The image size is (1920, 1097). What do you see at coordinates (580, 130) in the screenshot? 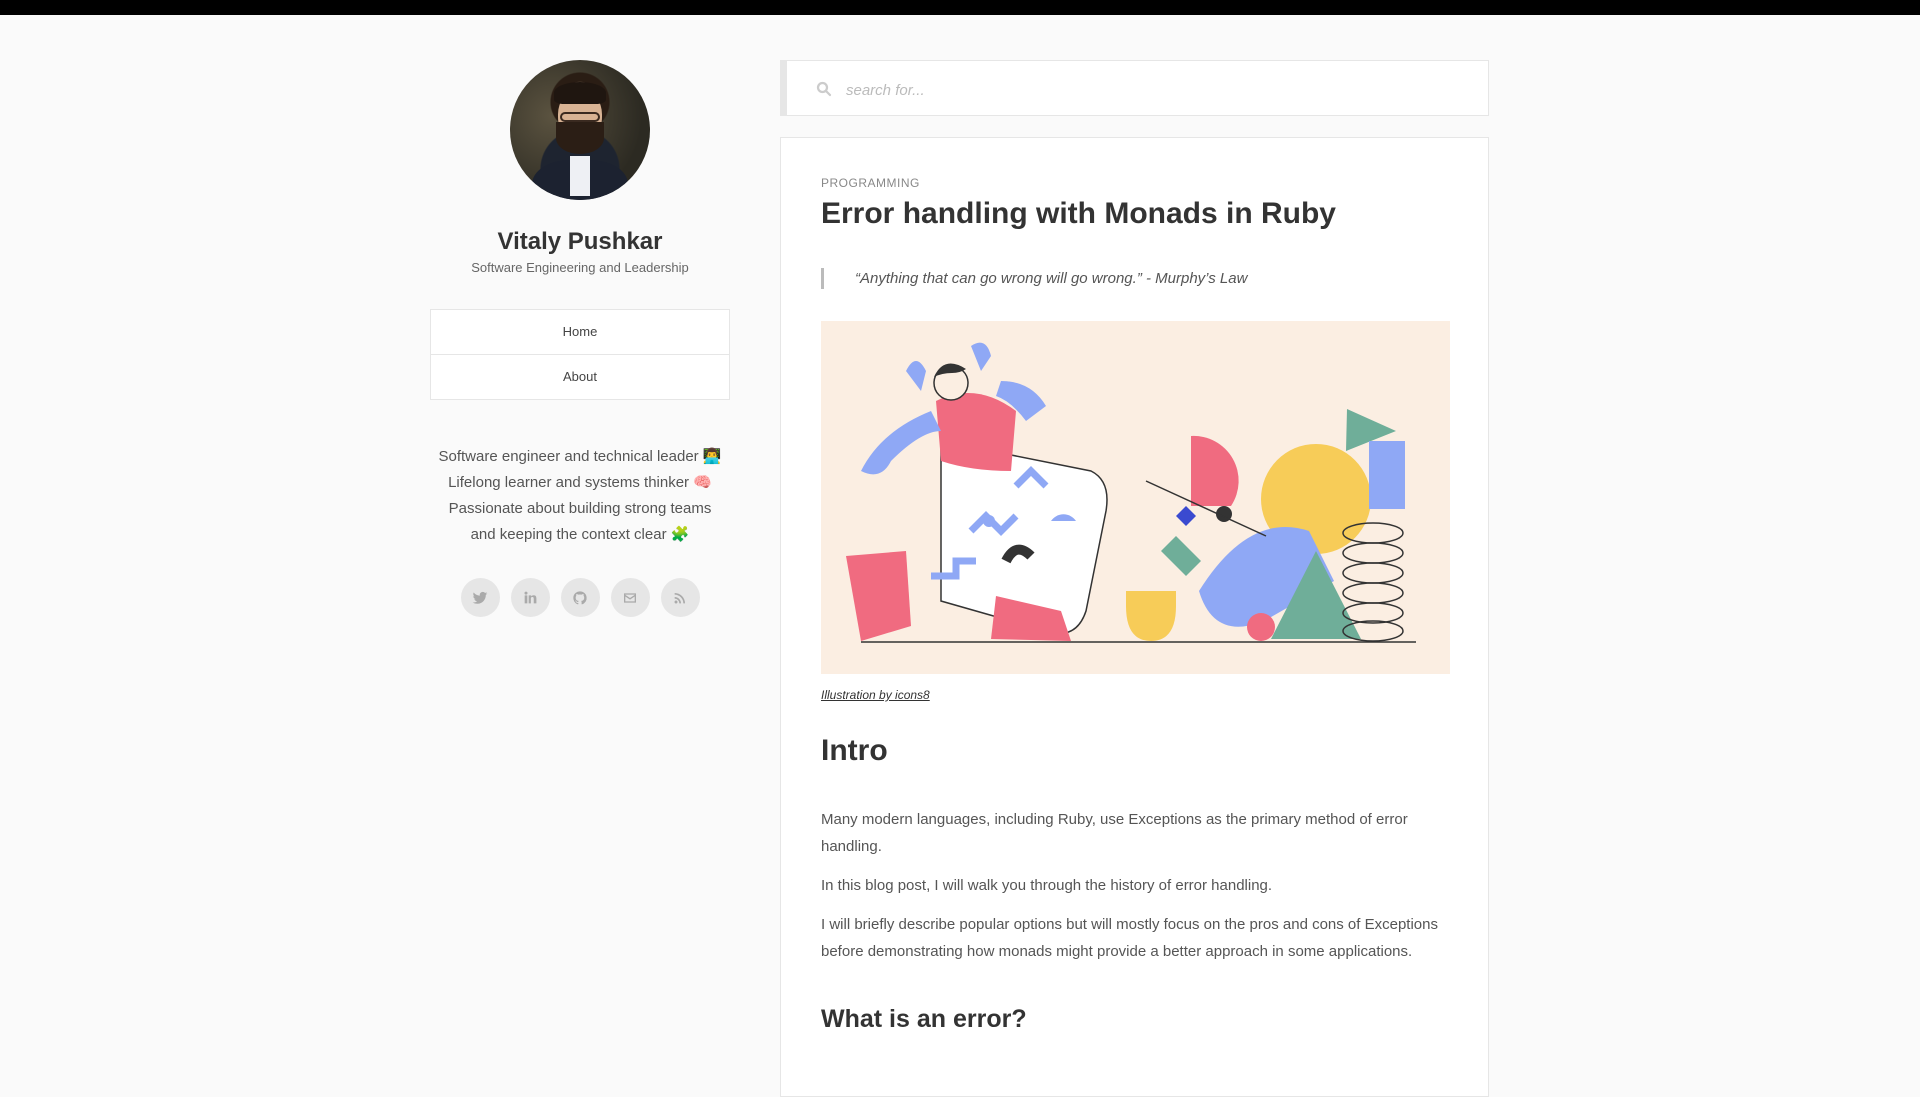
I see `avatar` at bounding box center [580, 130].